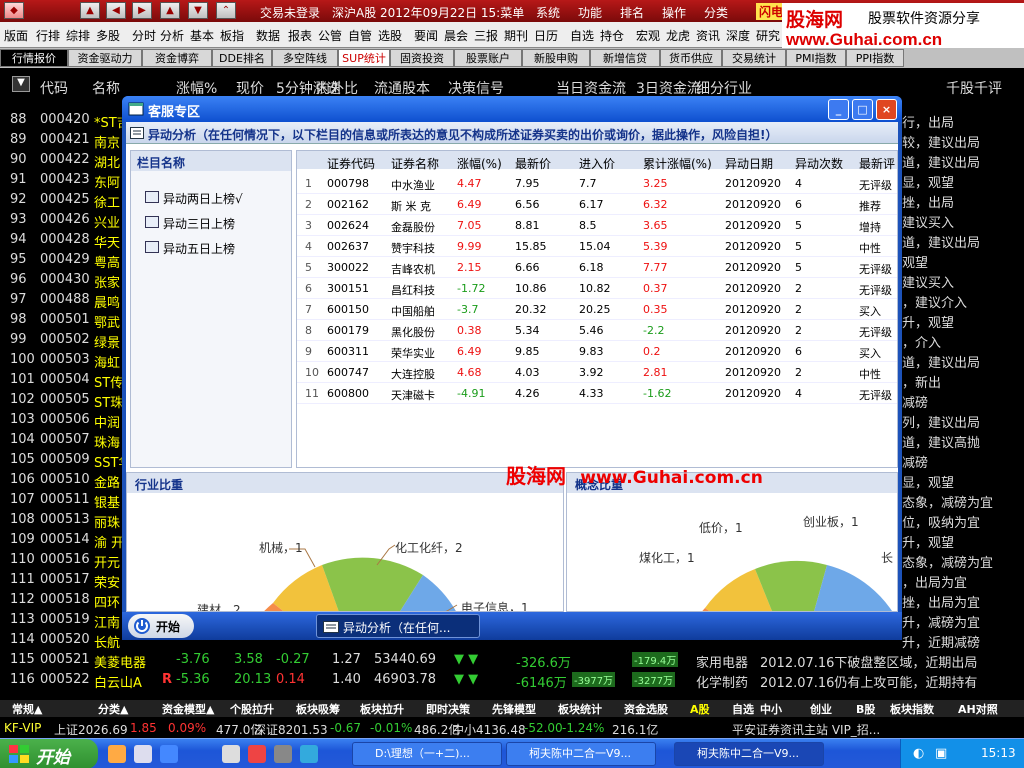 The image size is (1024, 768). I want to click on stock-name: ST珠, so click(108, 401).